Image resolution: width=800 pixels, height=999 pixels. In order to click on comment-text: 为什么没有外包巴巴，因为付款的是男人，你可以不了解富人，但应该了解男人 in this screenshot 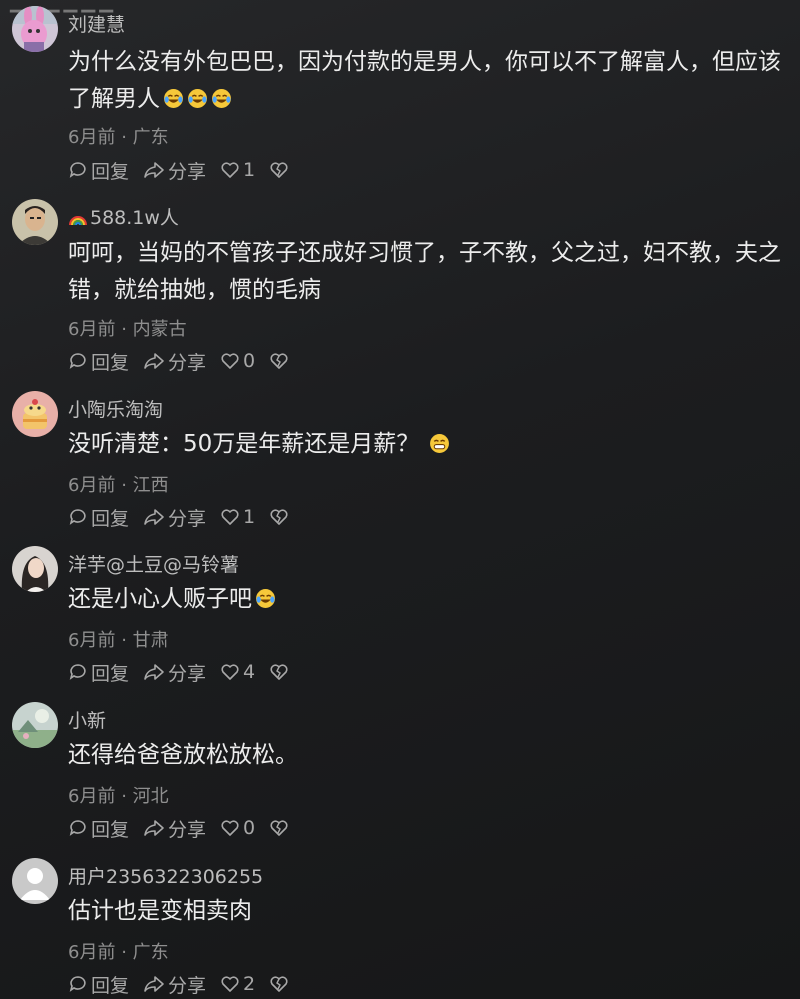, I will do `click(430, 81)`.